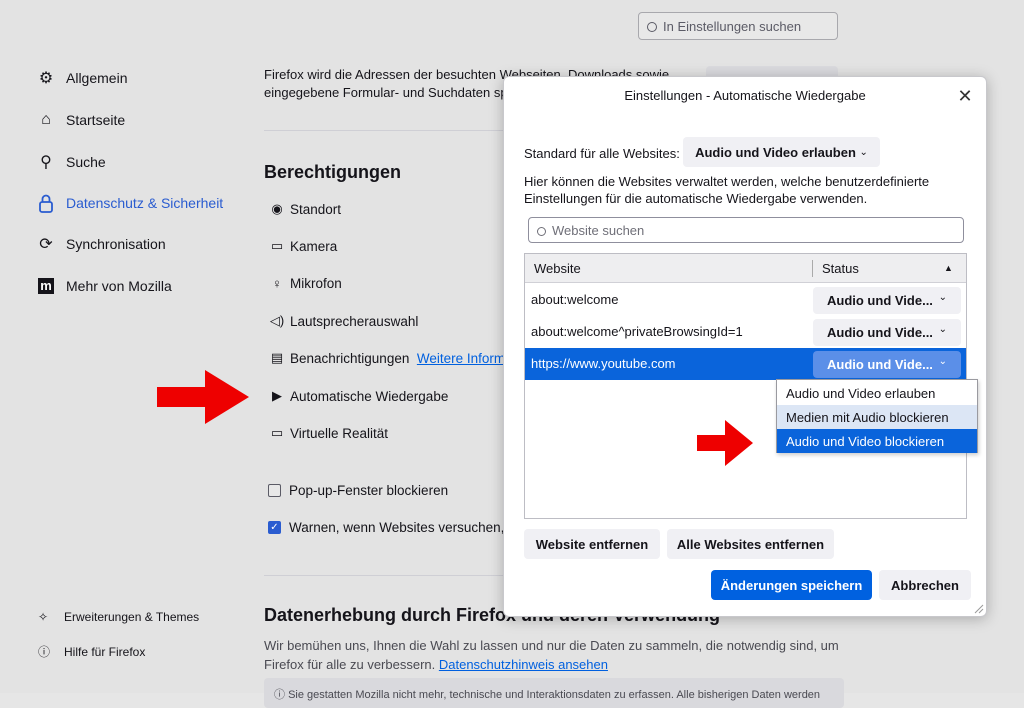 Image resolution: width=1024 pixels, height=708 pixels. Describe the element at coordinates (277, 320) in the screenshot. I see `speaker-icon: ◁)` at that location.